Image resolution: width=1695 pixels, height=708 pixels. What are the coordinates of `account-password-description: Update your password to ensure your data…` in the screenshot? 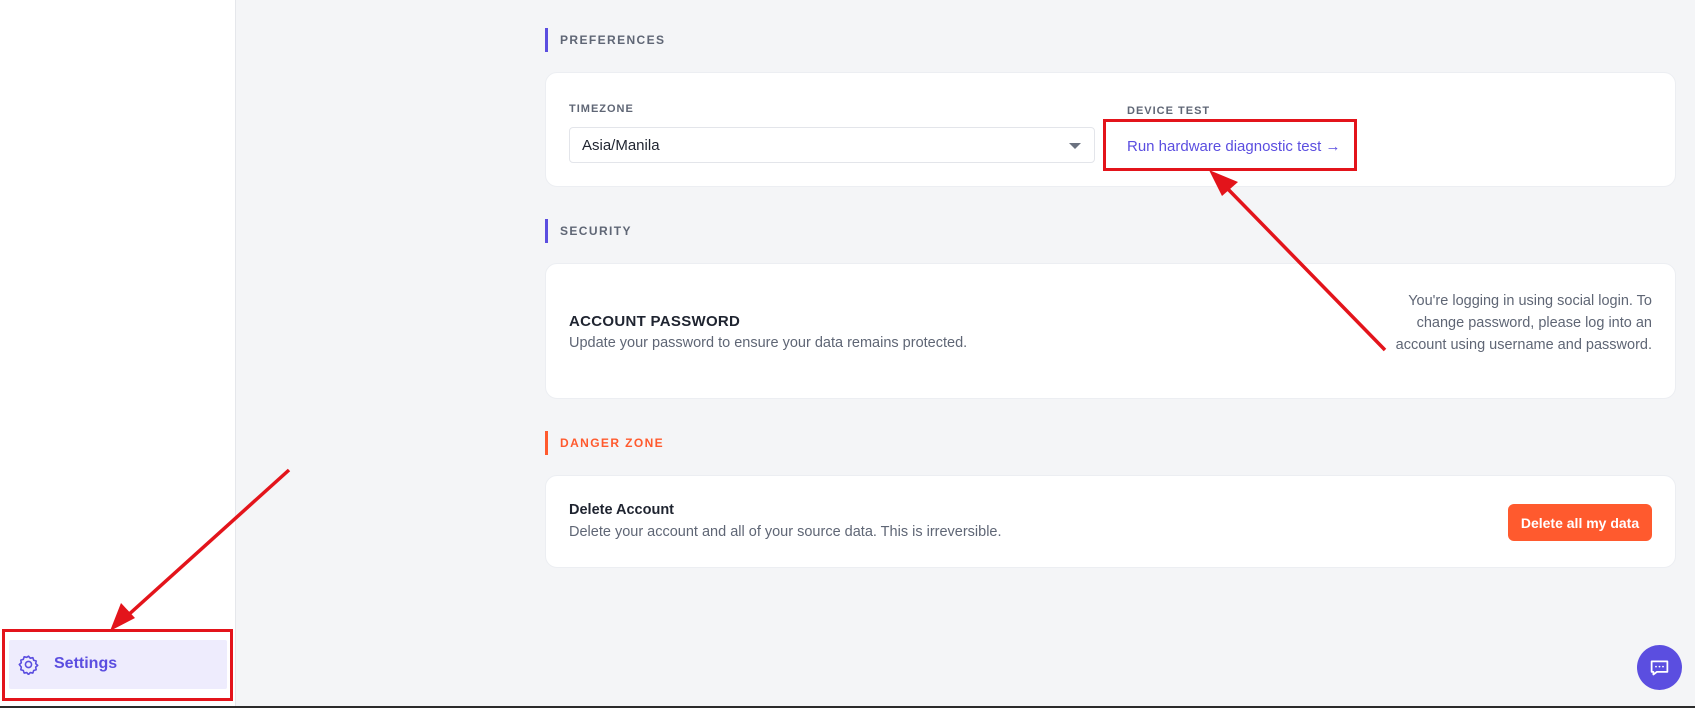 It's located at (768, 343).